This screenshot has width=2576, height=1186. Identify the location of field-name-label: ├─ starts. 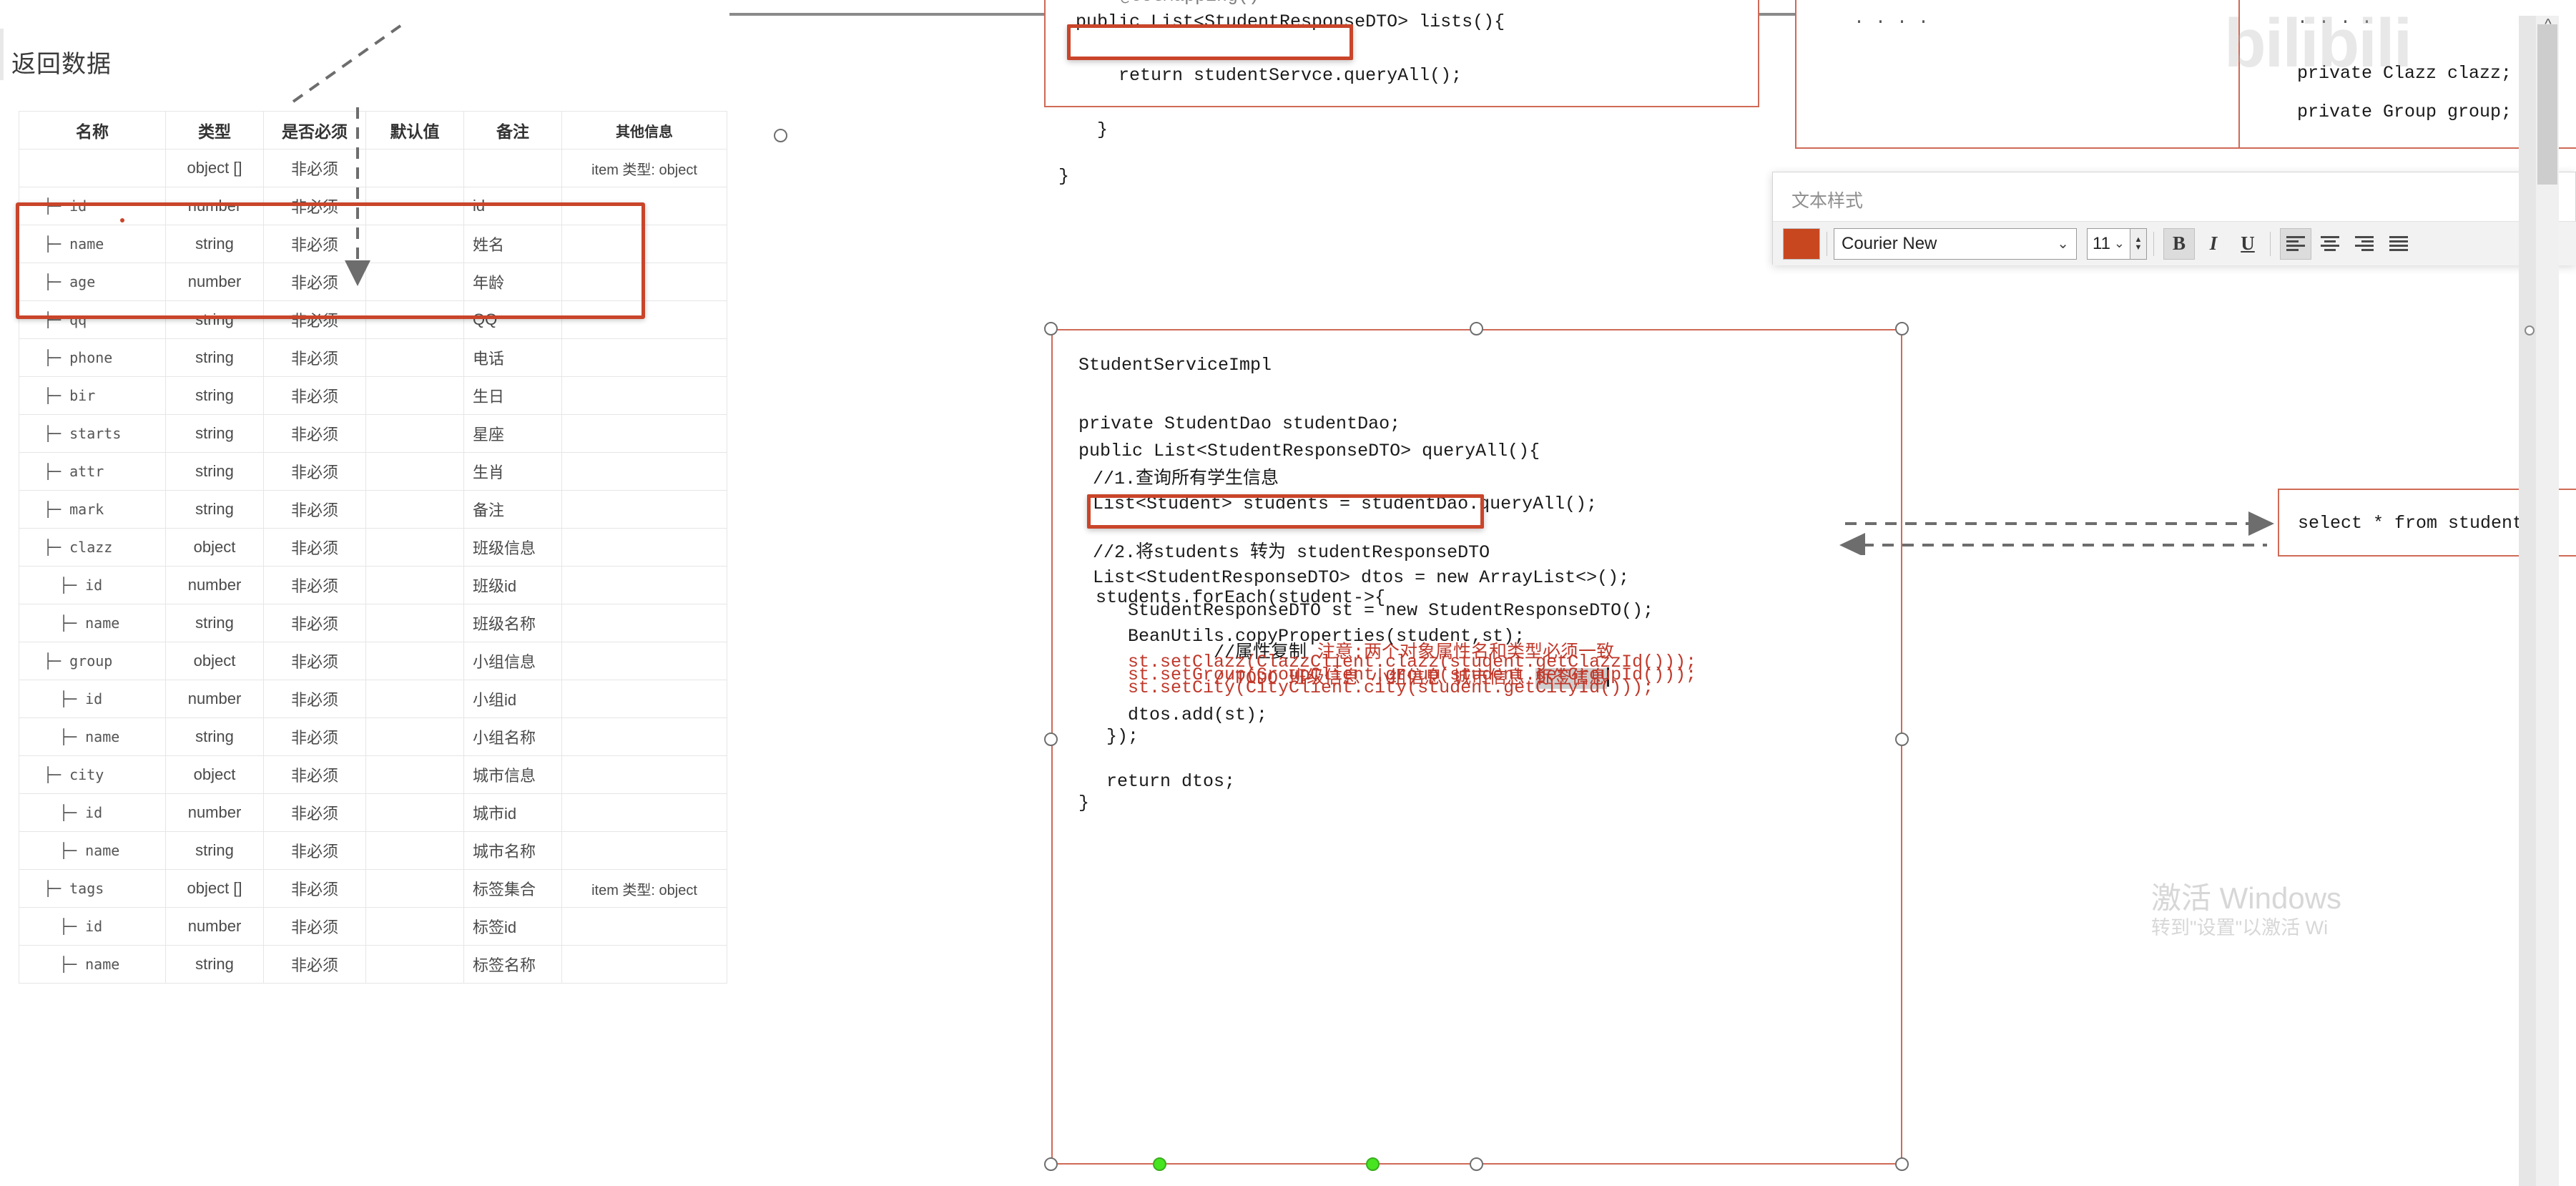
(83, 433).